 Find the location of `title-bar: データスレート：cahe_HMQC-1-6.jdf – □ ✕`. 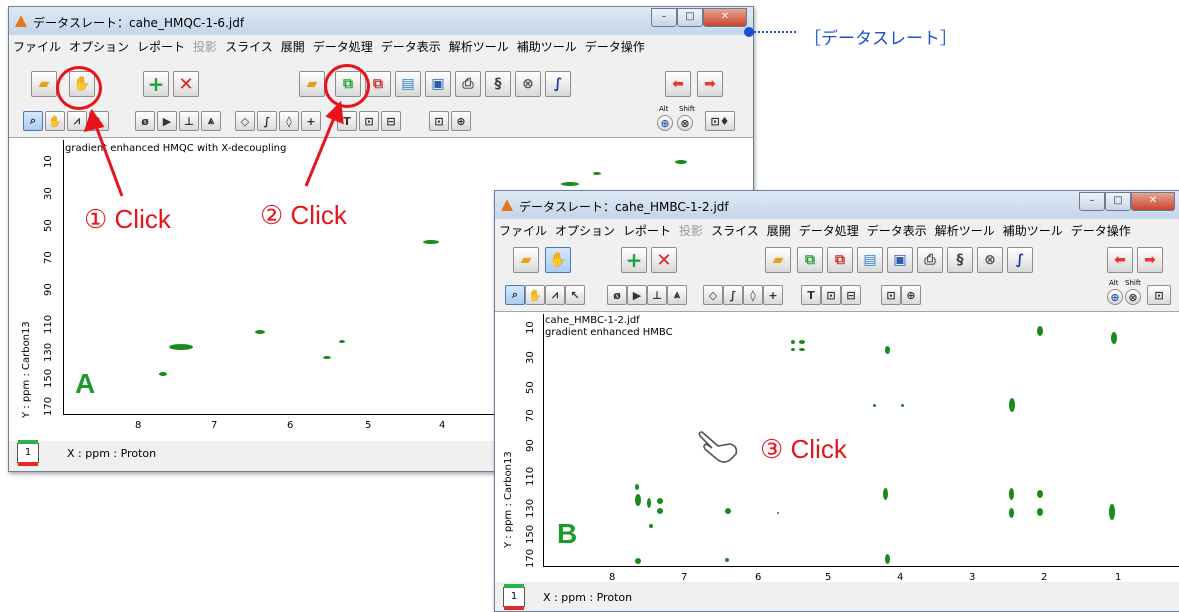

title-bar: データスレート：cahe_HMQC-1-6.jdf – □ ✕ is located at coordinates (381, 21).